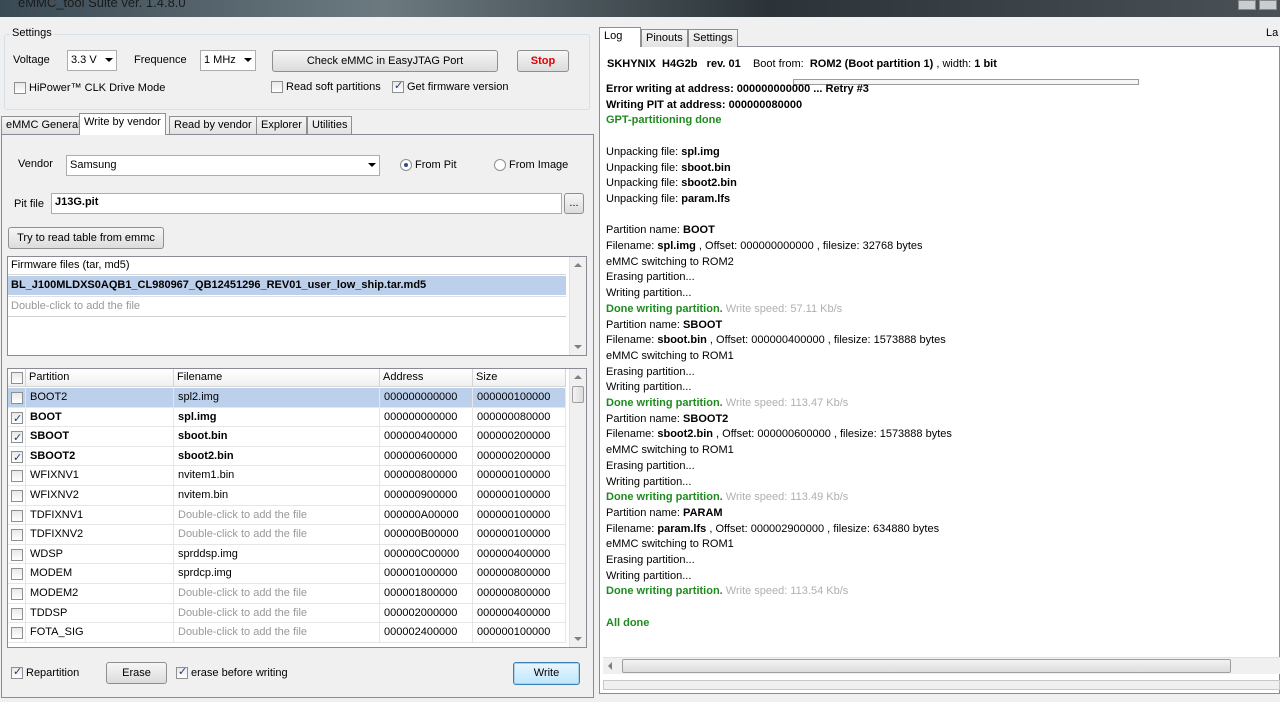 This screenshot has width=1280, height=702. I want to click on column-filename: Filename, so click(277, 378).